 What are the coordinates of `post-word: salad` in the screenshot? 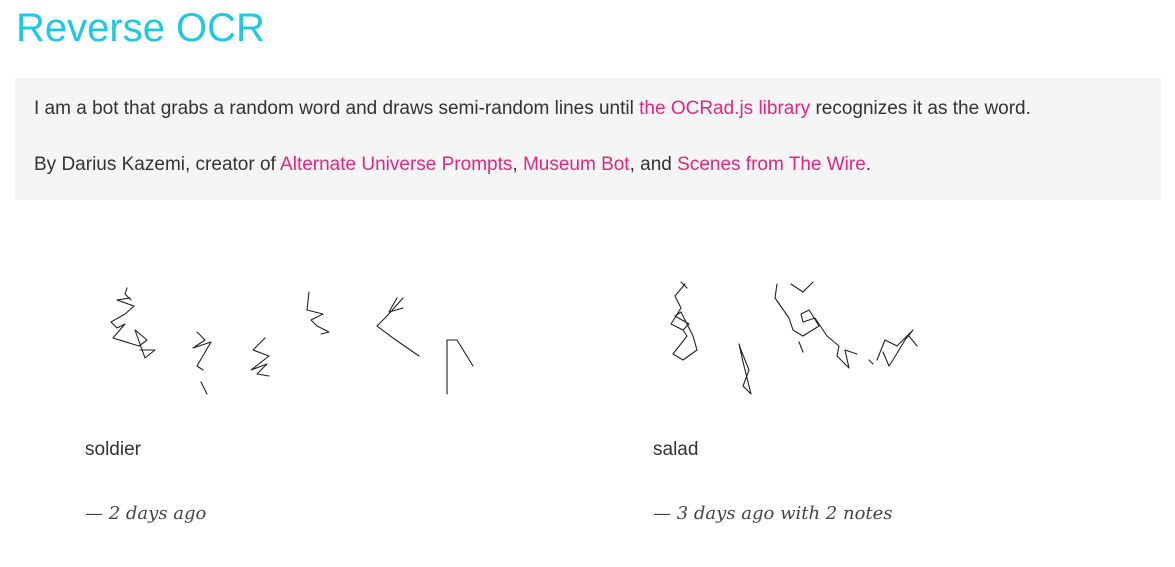 It's located at (676, 449).